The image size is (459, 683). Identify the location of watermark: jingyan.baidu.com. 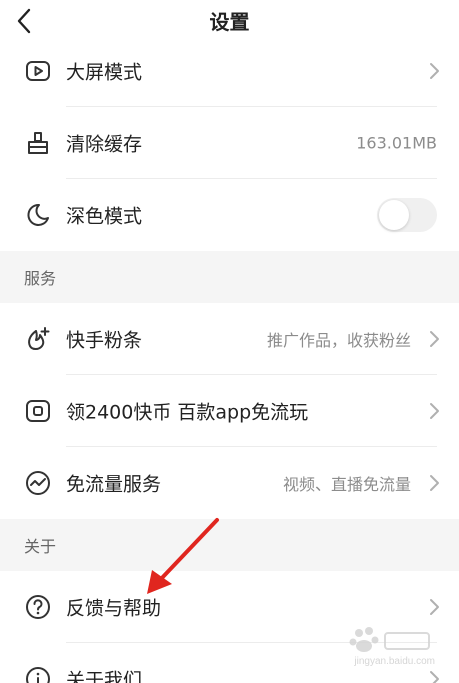
(389, 646).